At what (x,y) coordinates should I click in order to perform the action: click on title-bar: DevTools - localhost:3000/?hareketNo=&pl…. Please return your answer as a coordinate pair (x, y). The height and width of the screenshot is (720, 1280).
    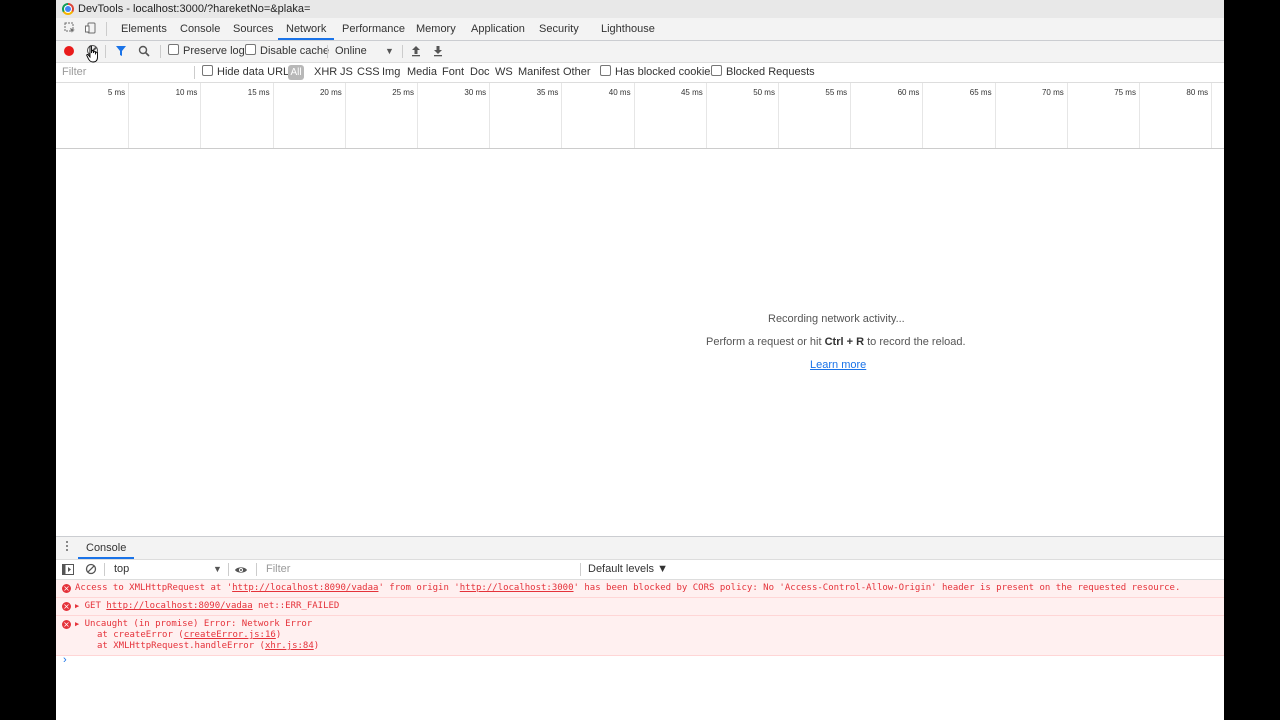
    Looking at the image, I should click on (640, 9).